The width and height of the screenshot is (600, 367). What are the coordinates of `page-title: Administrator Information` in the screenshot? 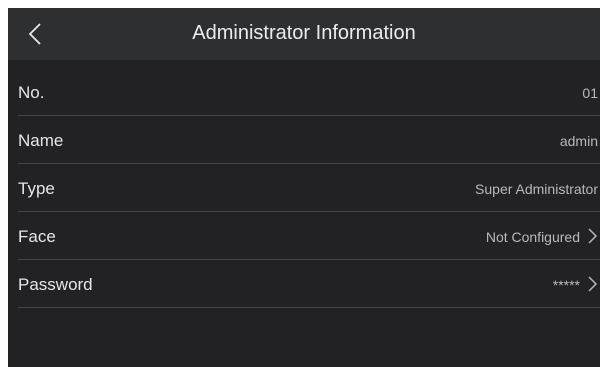 It's located at (304, 33).